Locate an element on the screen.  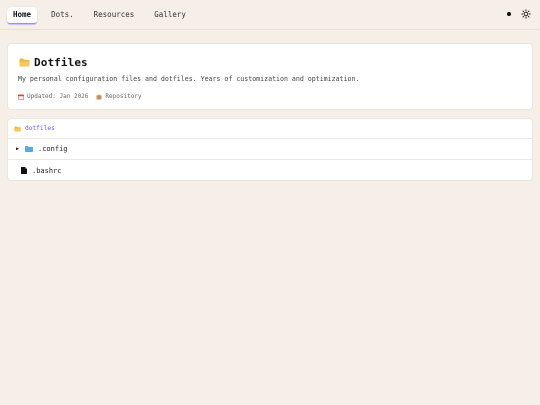
tab-resources: Resources is located at coordinates (114, 15).